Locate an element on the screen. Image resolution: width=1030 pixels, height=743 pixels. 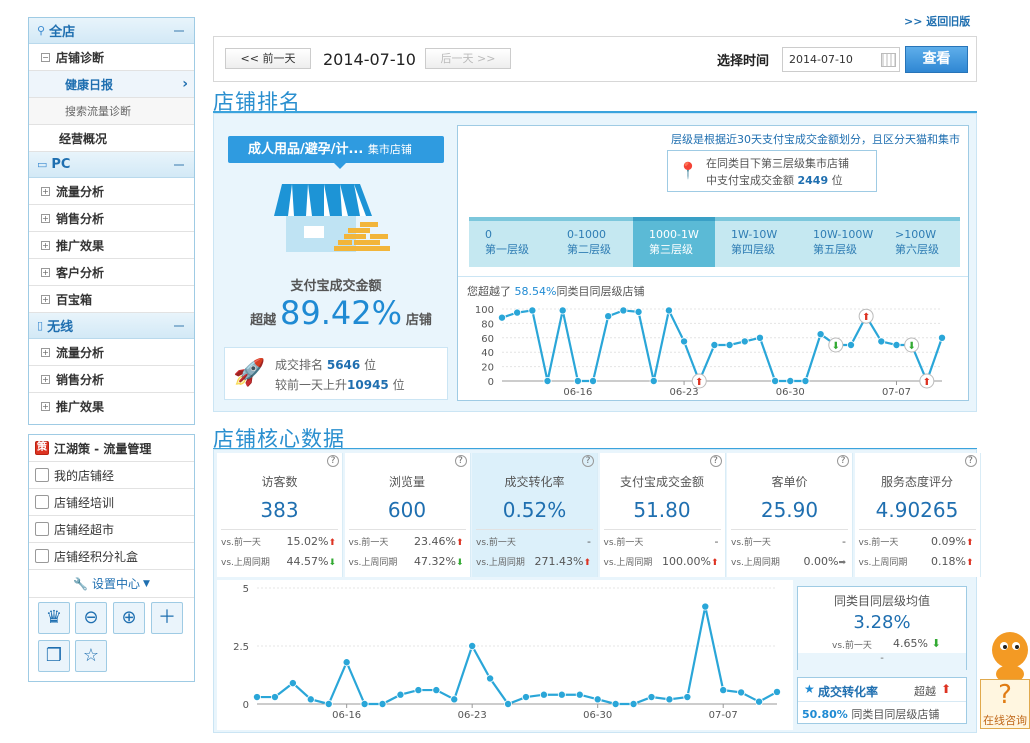
sidebar-item-pc-customer: + 客户分析 is located at coordinates (111, 272).